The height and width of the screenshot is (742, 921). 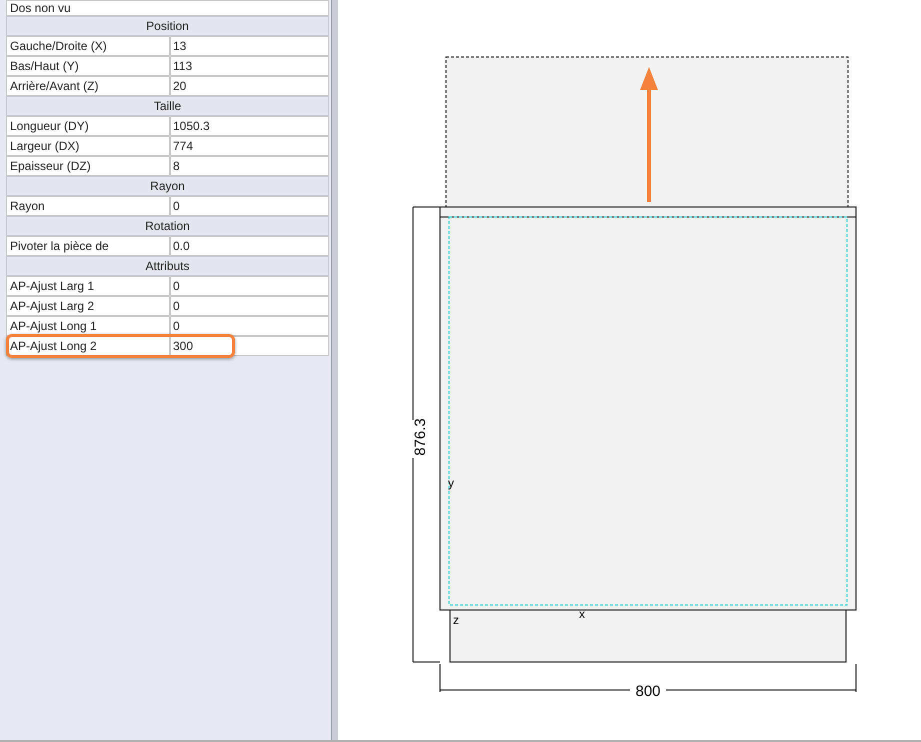 I want to click on property-value: 8, so click(x=249, y=166).